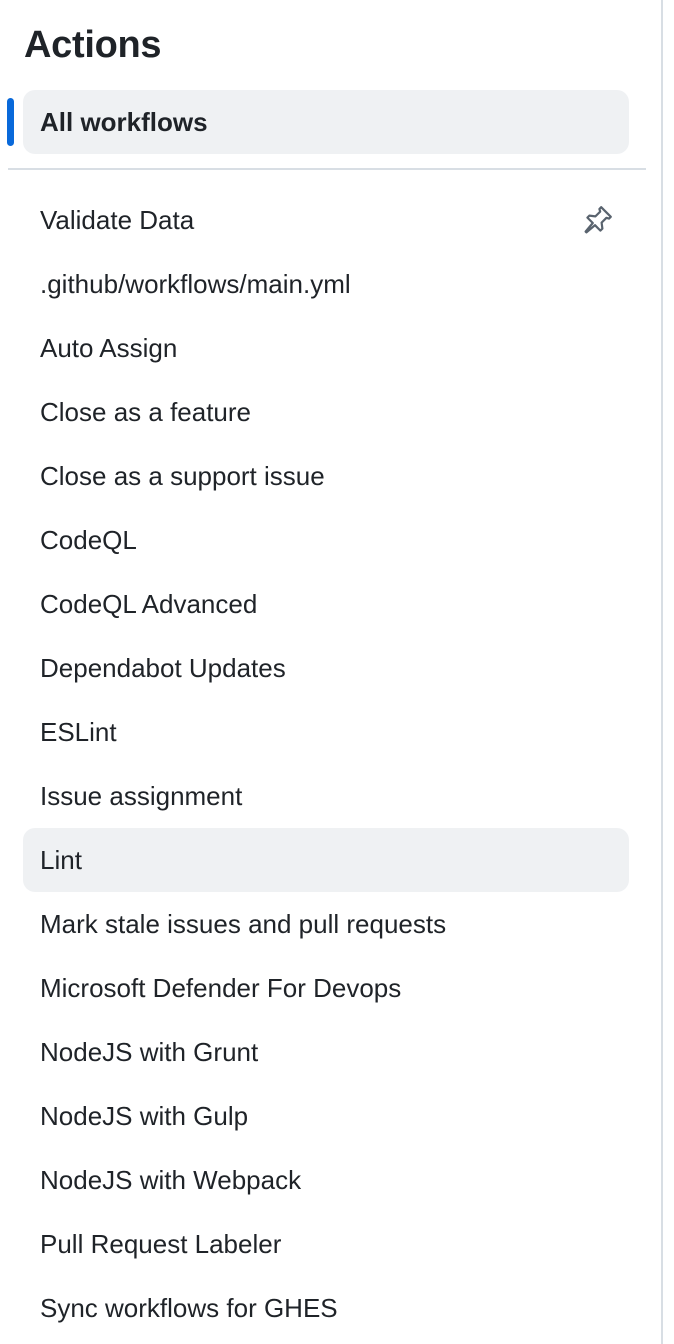 This screenshot has width=674, height=1344. I want to click on workflow-item-label: Validate Data, so click(117, 220).